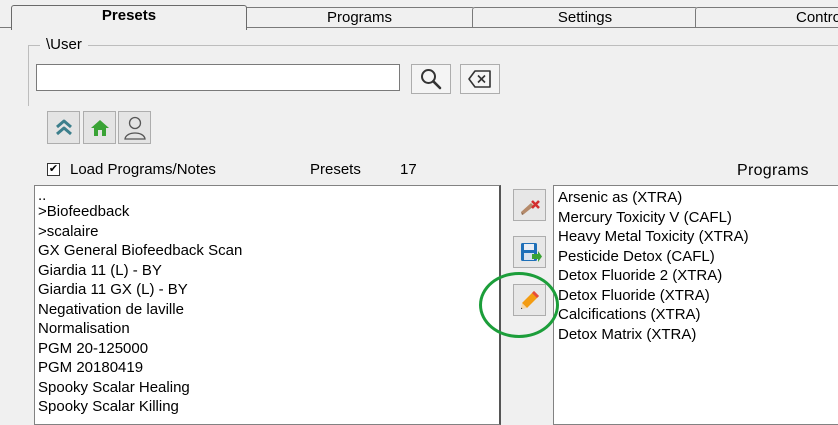 This screenshot has height=425, width=838. I want to click on delete-preset-button, so click(529, 205).